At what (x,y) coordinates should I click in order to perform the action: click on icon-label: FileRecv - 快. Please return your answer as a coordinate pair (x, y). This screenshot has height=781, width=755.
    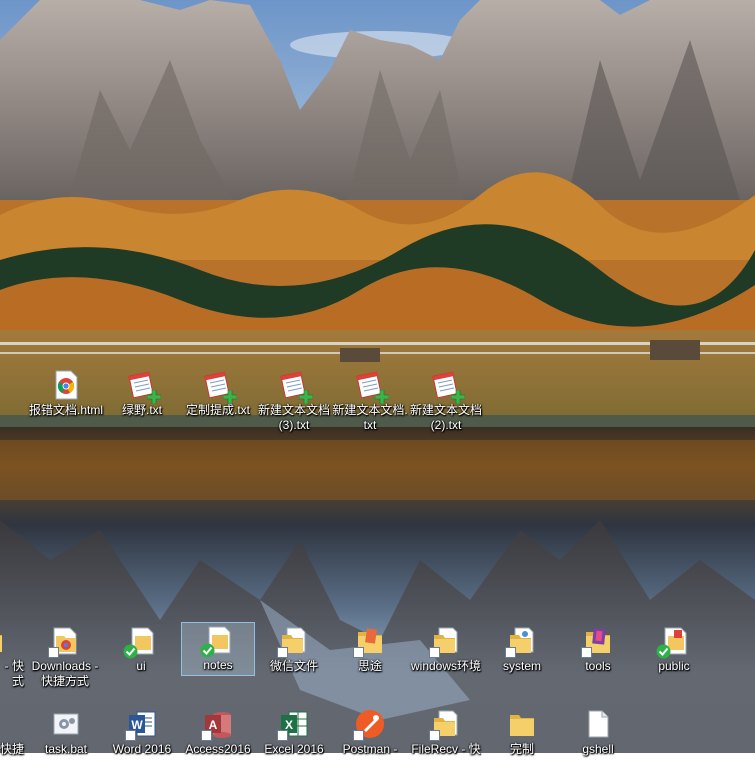
    Looking at the image, I should click on (446, 749).